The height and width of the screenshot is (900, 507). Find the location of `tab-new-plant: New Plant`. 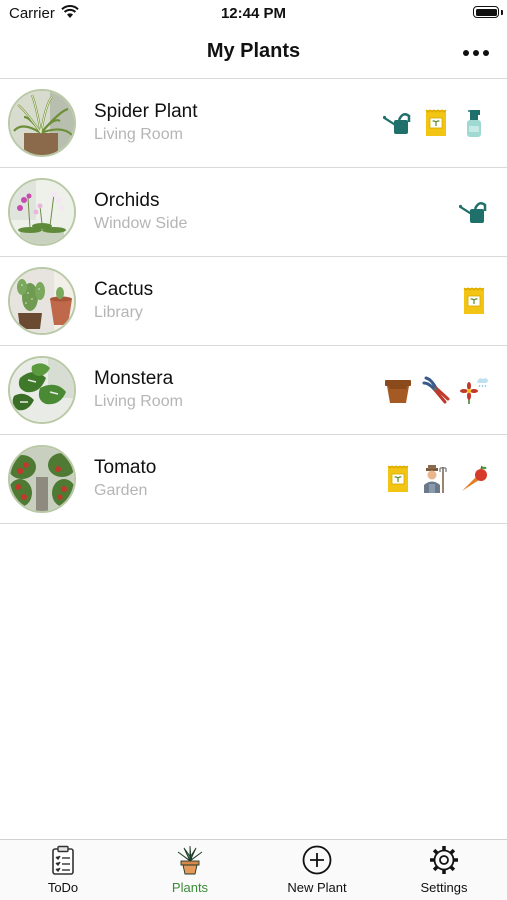

tab-new-plant: New Plant is located at coordinates (317, 870).